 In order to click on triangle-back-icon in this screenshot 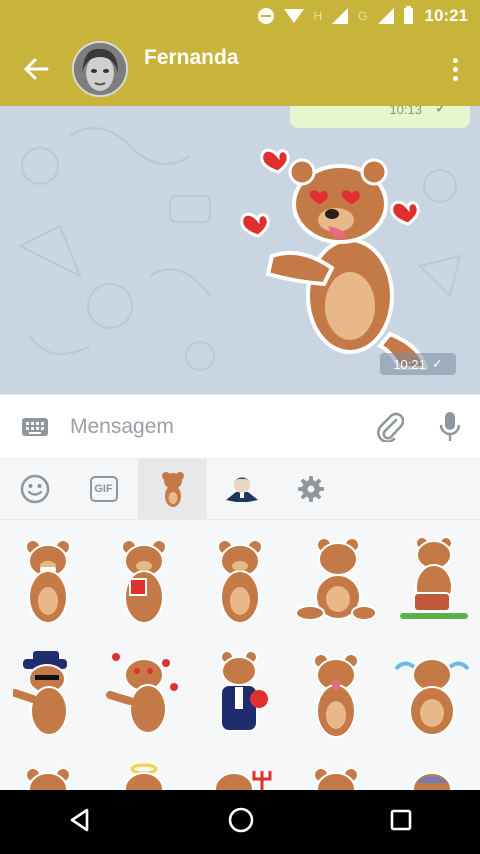, I will do `click(79, 819)`.